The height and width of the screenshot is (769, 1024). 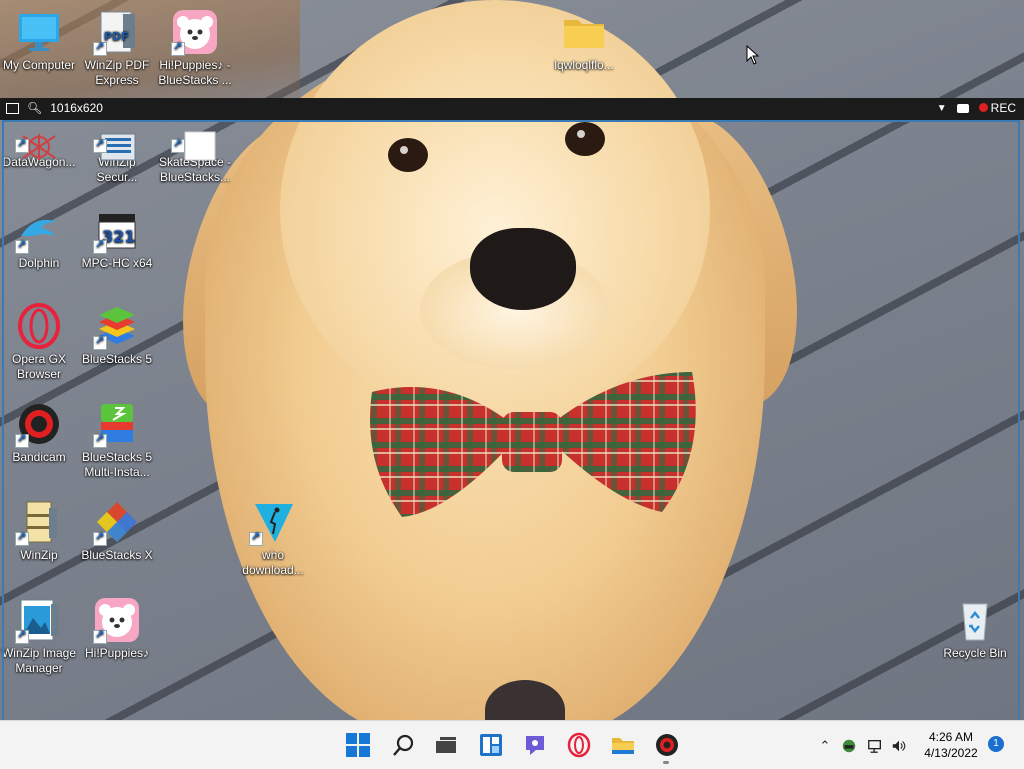 I want to click on bandicam-taskbar-button, so click(x=667, y=745).